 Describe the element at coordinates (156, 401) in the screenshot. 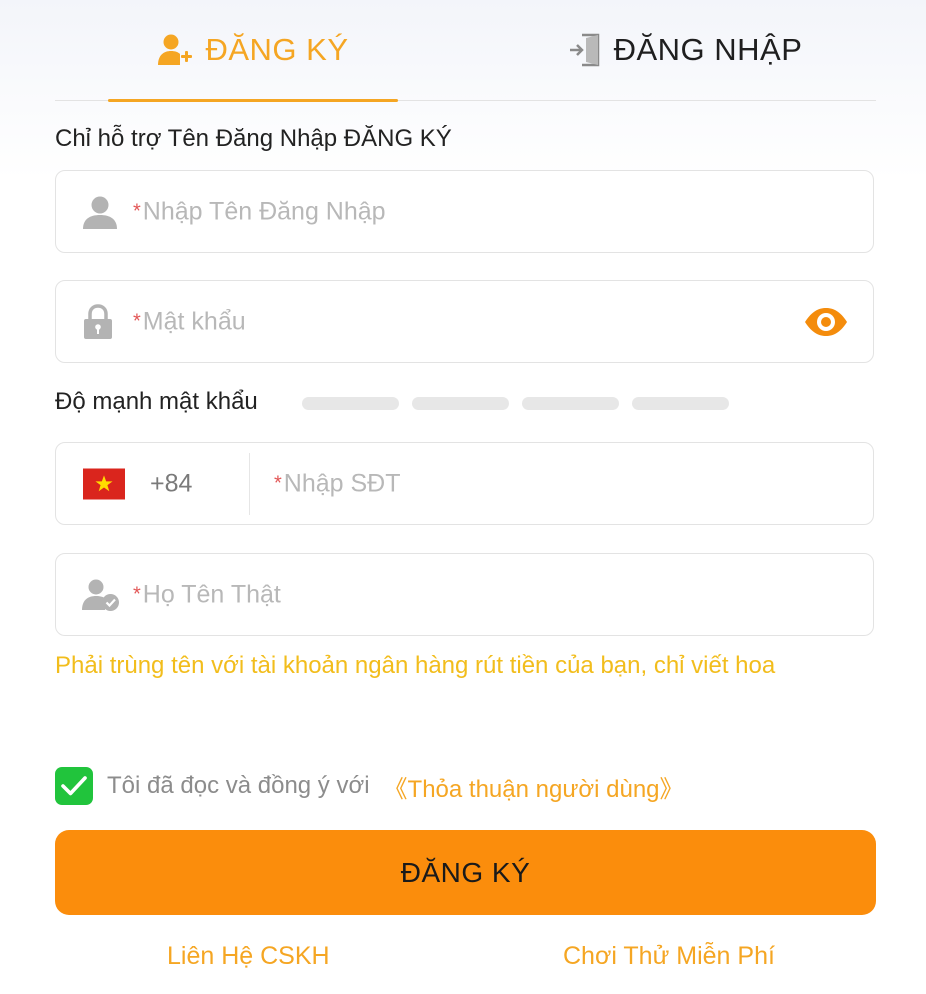

I see `password-strength-label: Độ mạnh mật khẩu` at that location.